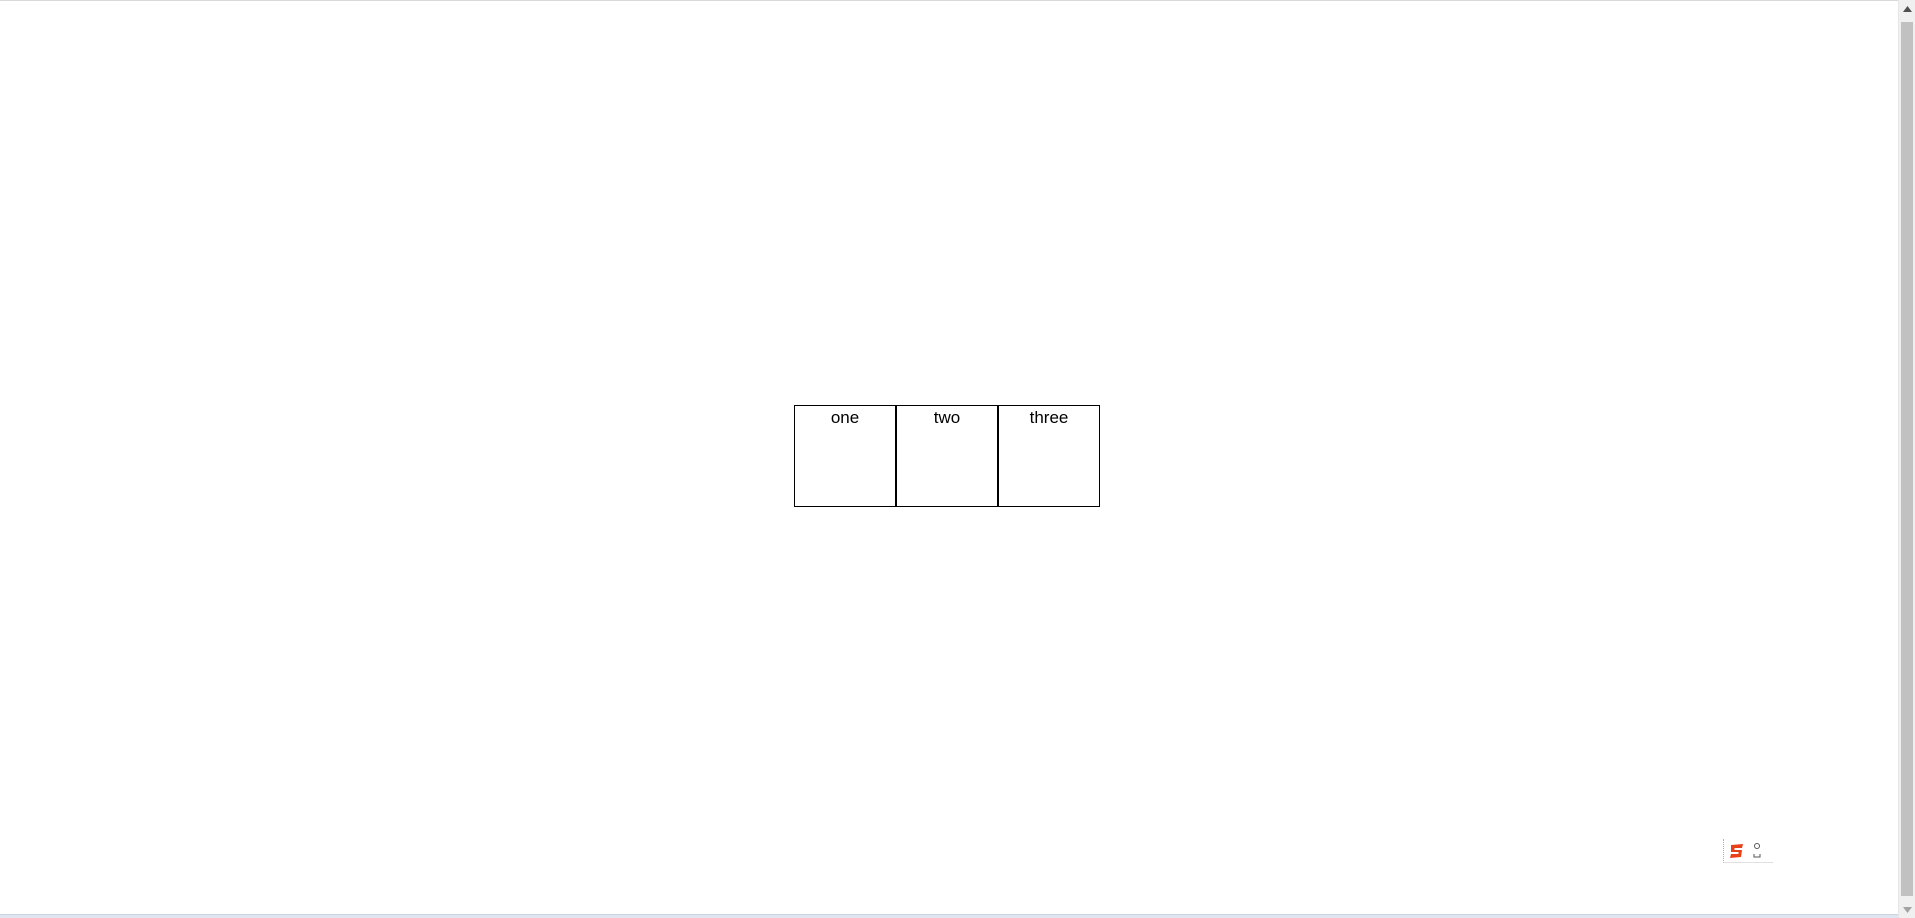 This screenshot has width=1915, height=918. Describe the element at coordinates (1049, 456) in the screenshot. I see `box-three: three` at that location.